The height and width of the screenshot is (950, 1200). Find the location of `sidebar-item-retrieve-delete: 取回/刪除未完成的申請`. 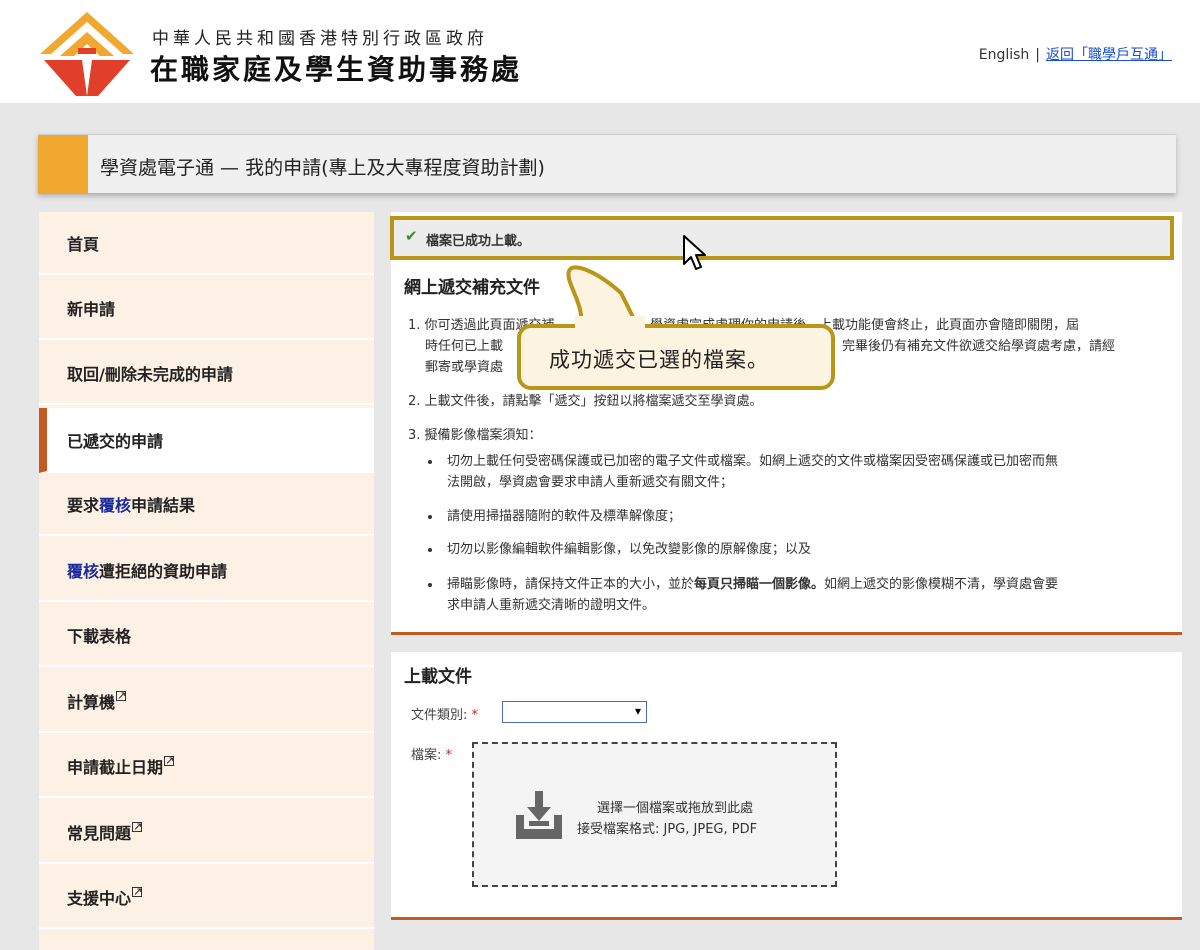

sidebar-item-retrieve-delete: 取回/刪除未完成的申請 is located at coordinates (206, 373).